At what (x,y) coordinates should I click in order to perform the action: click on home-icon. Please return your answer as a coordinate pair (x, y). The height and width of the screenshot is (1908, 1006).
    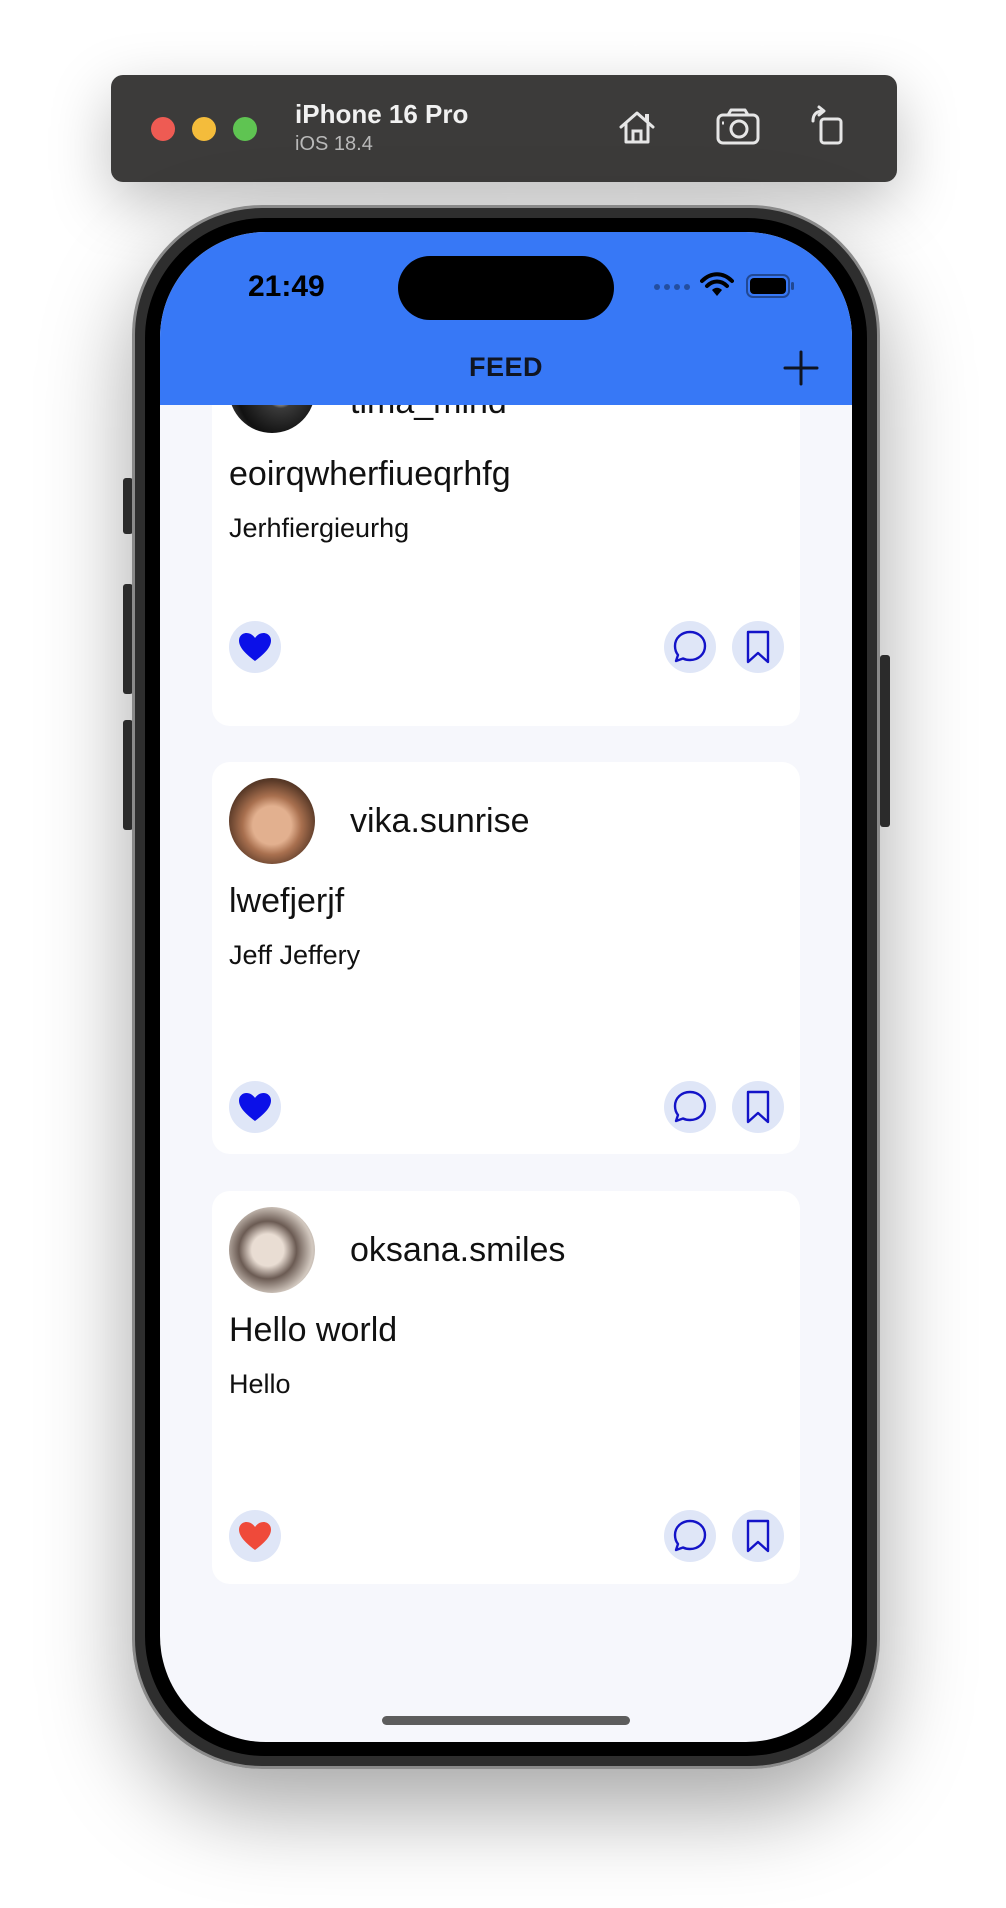
    Looking at the image, I should click on (637, 127).